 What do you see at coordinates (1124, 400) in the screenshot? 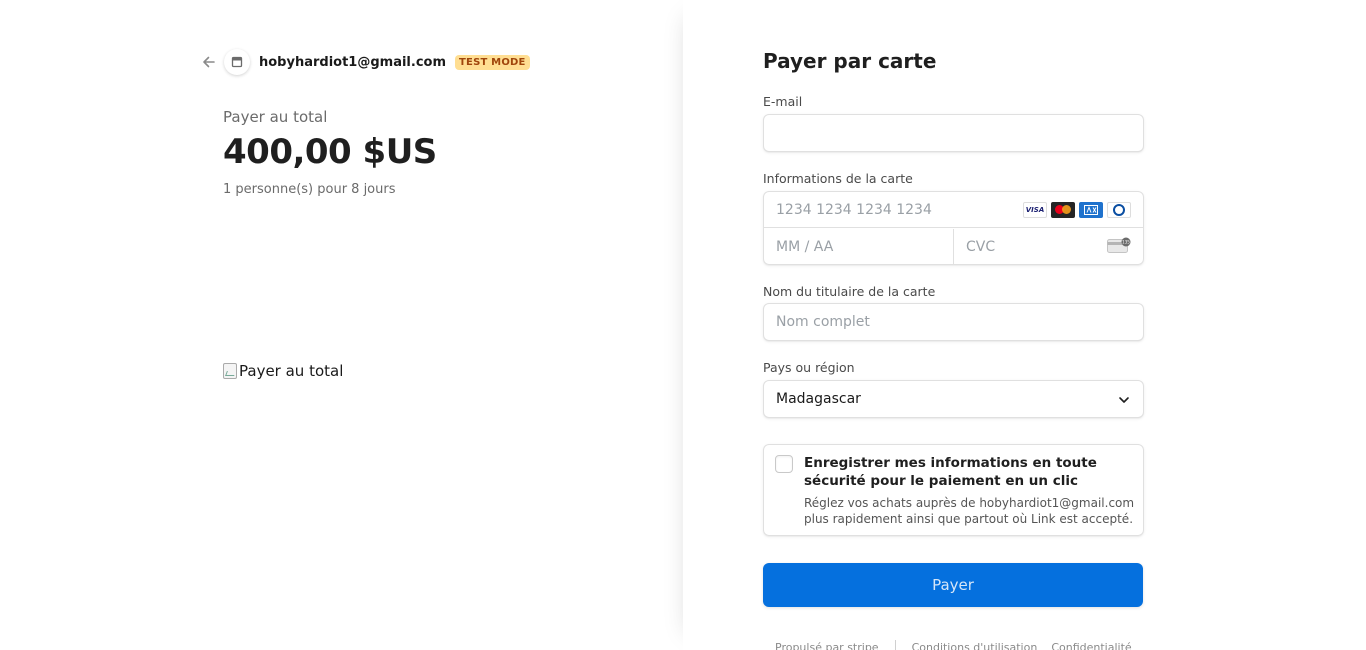
I see `chevron-down-icon` at bounding box center [1124, 400].